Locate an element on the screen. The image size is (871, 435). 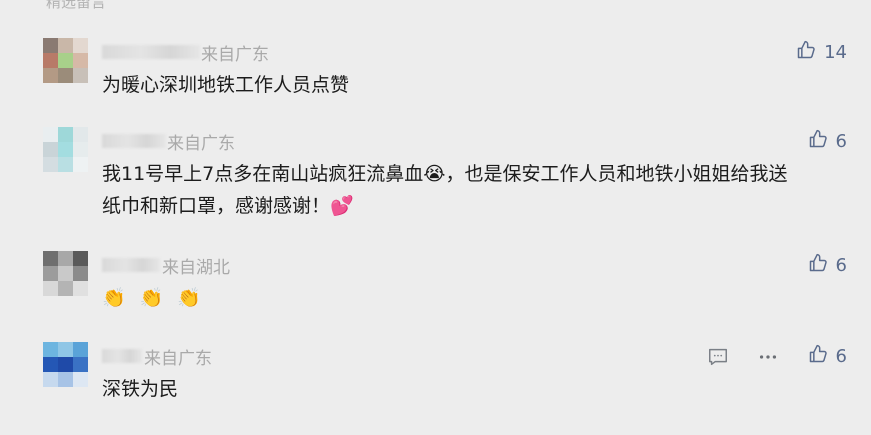
like-count: 14 is located at coordinates (835, 52).